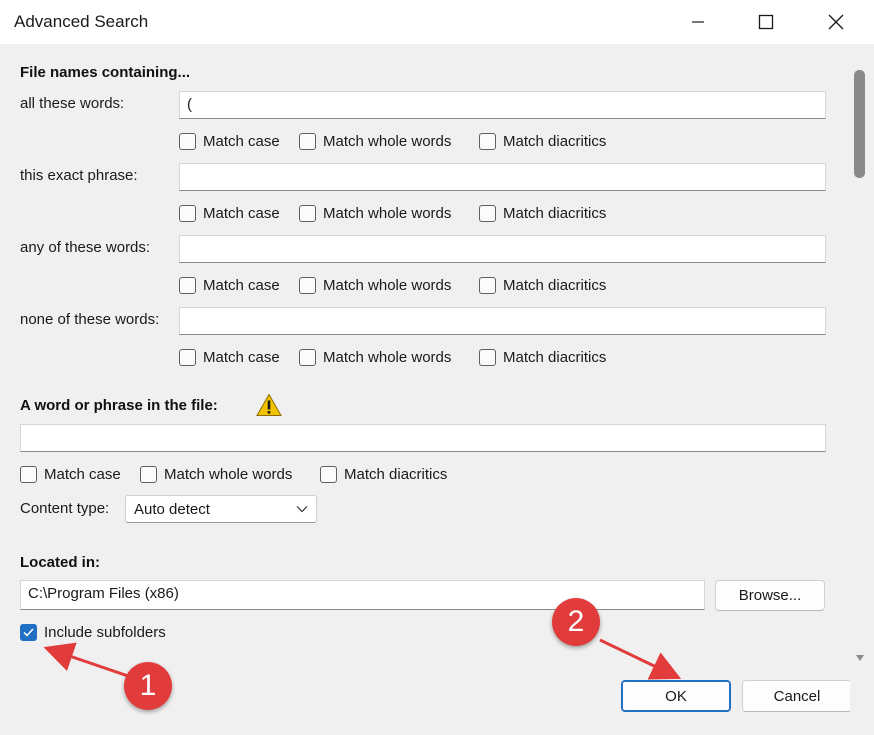 The height and width of the screenshot is (735, 874). I want to click on annotation-arrows, so click(362, 659).